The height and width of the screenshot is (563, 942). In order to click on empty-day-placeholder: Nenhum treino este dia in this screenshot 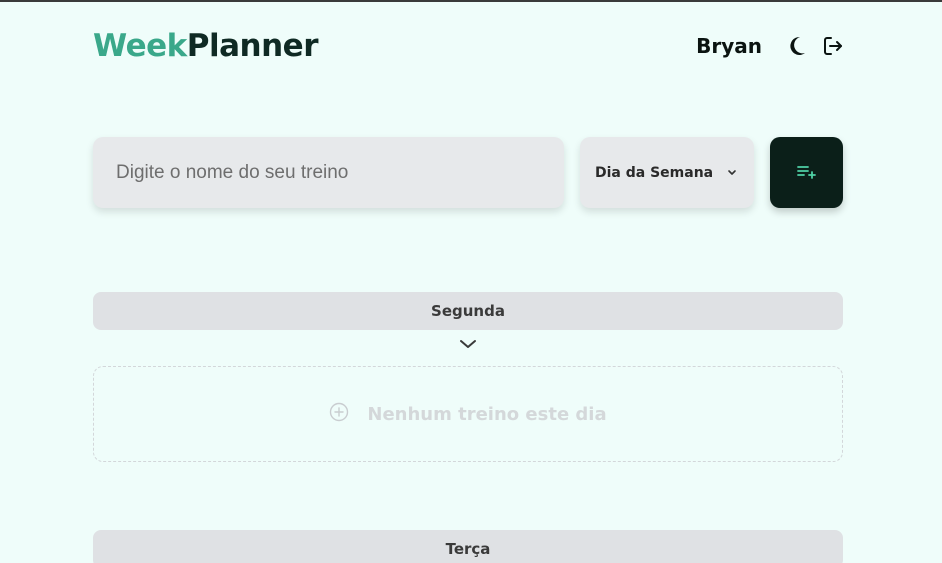, I will do `click(468, 414)`.